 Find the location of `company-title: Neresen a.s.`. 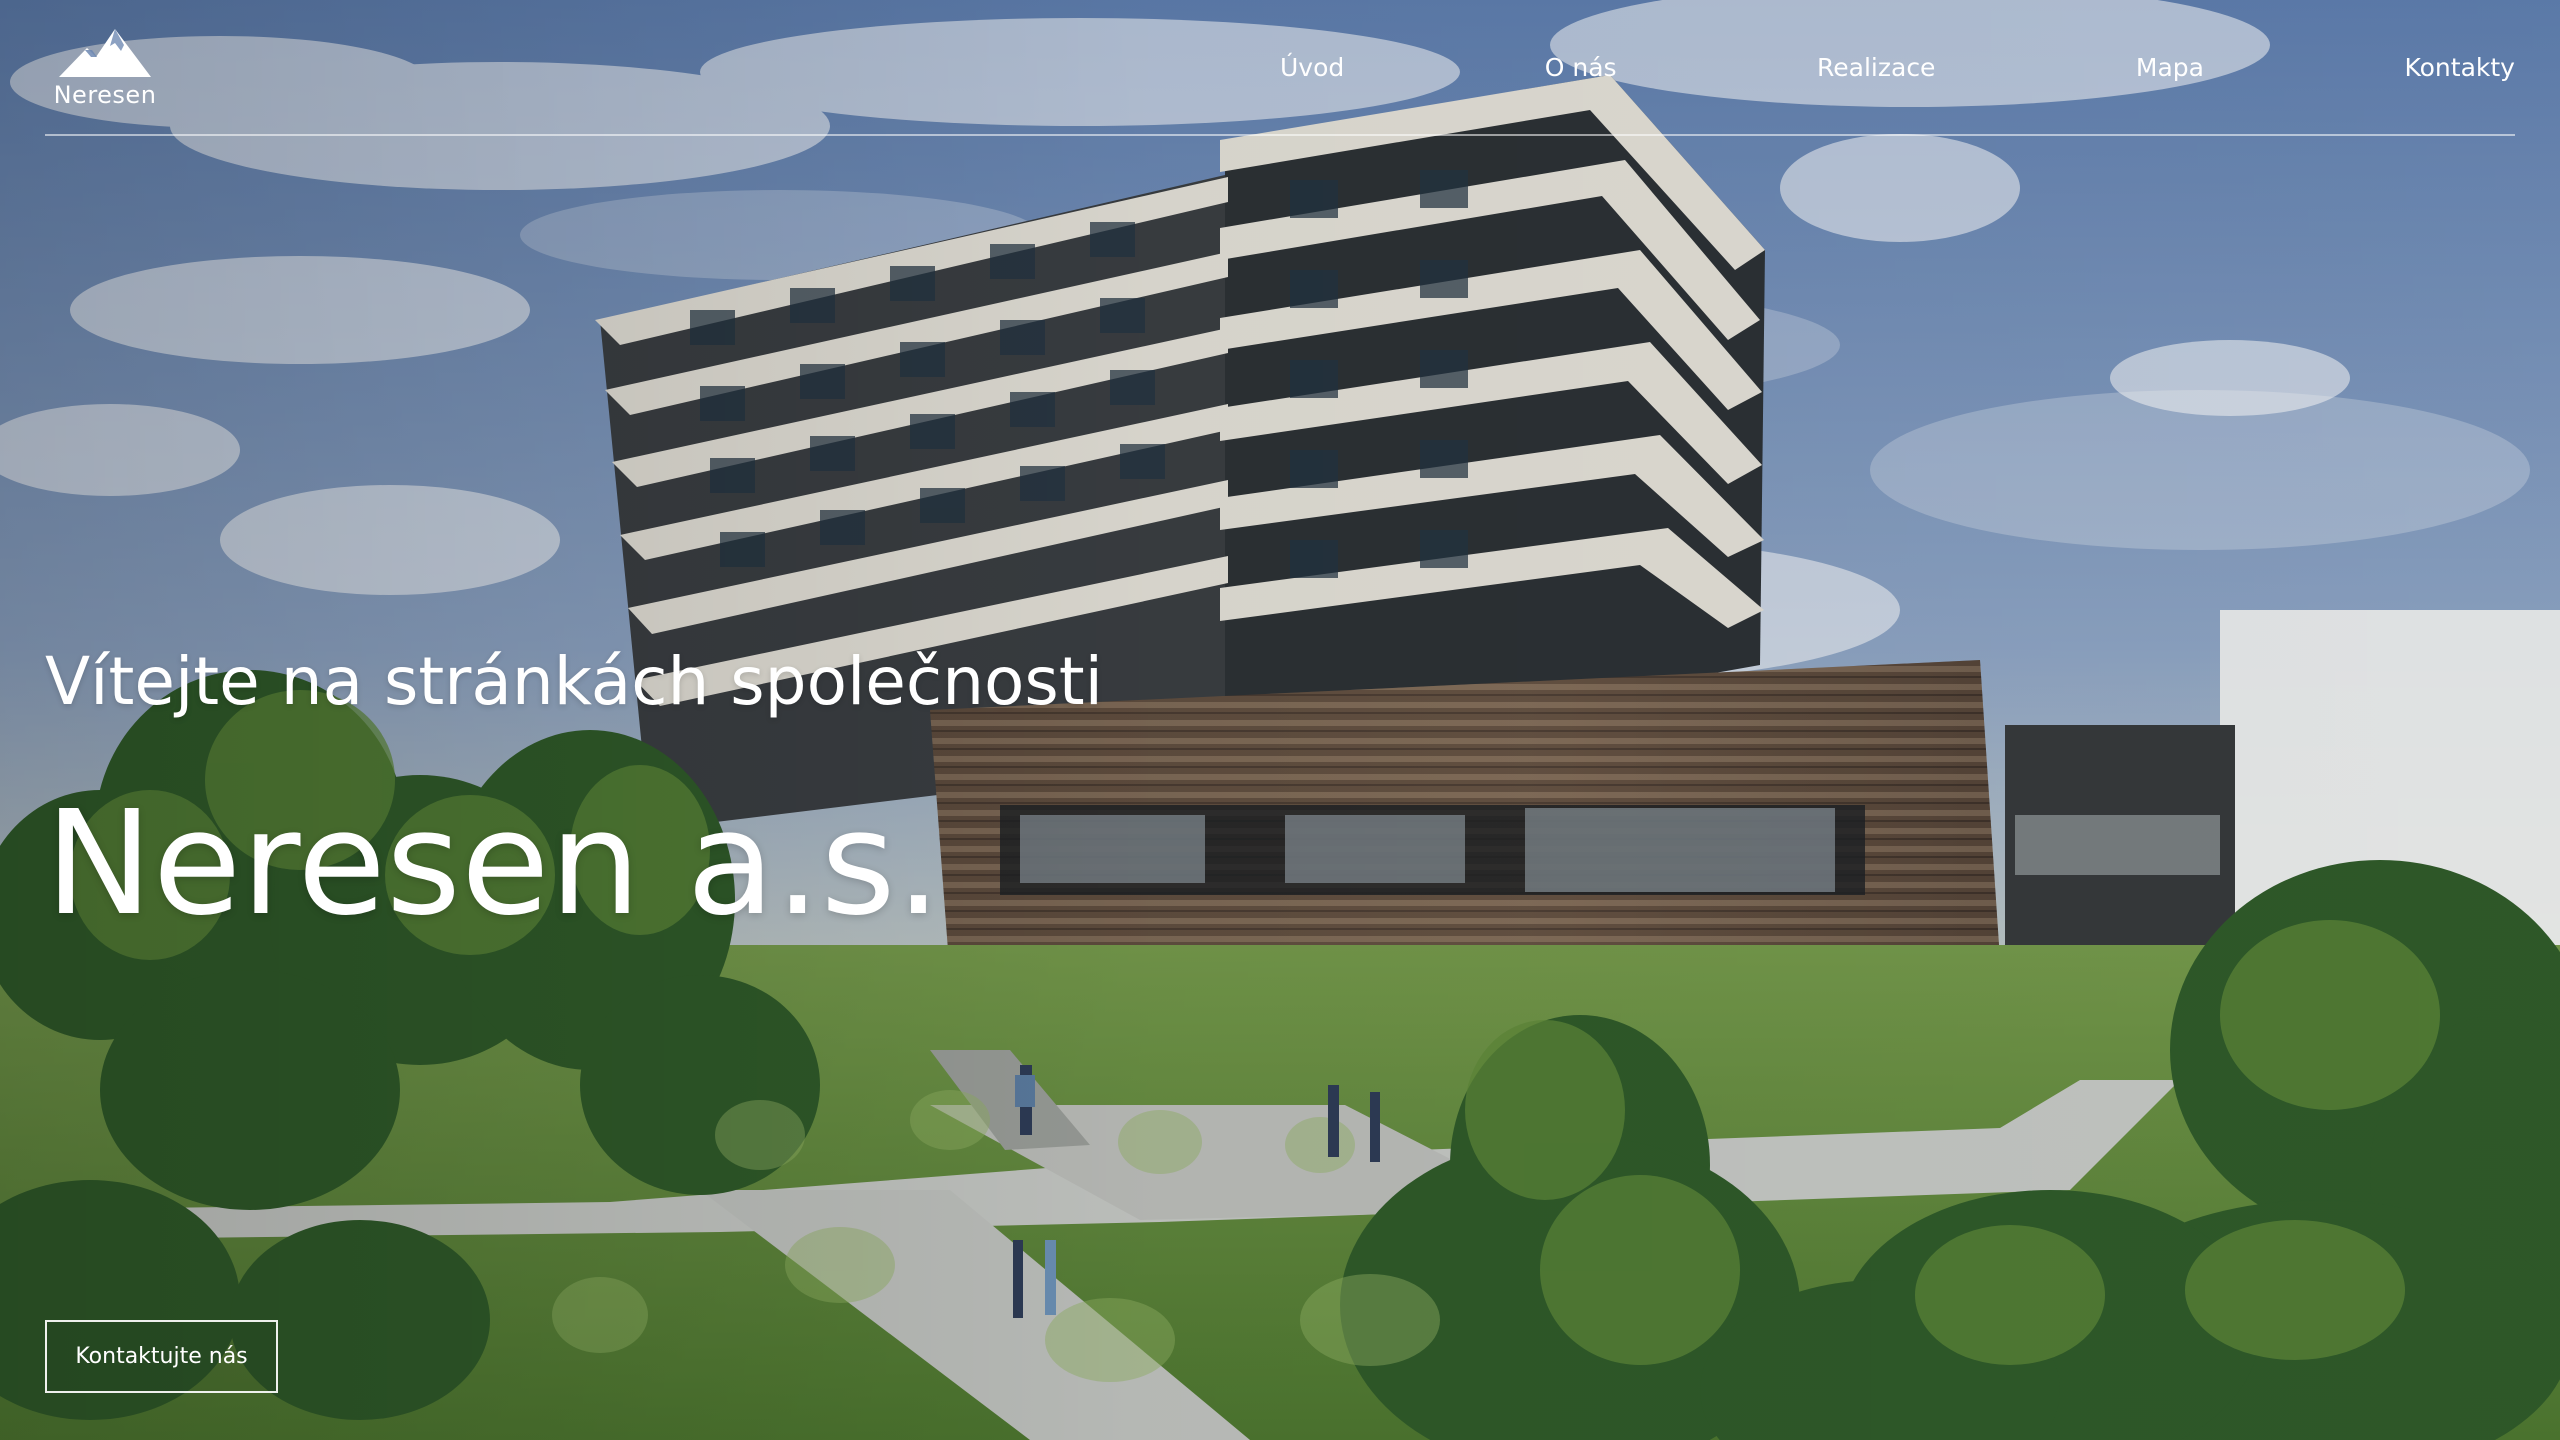

company-title: Neresen a.s. is located at coordinates (493, 863).